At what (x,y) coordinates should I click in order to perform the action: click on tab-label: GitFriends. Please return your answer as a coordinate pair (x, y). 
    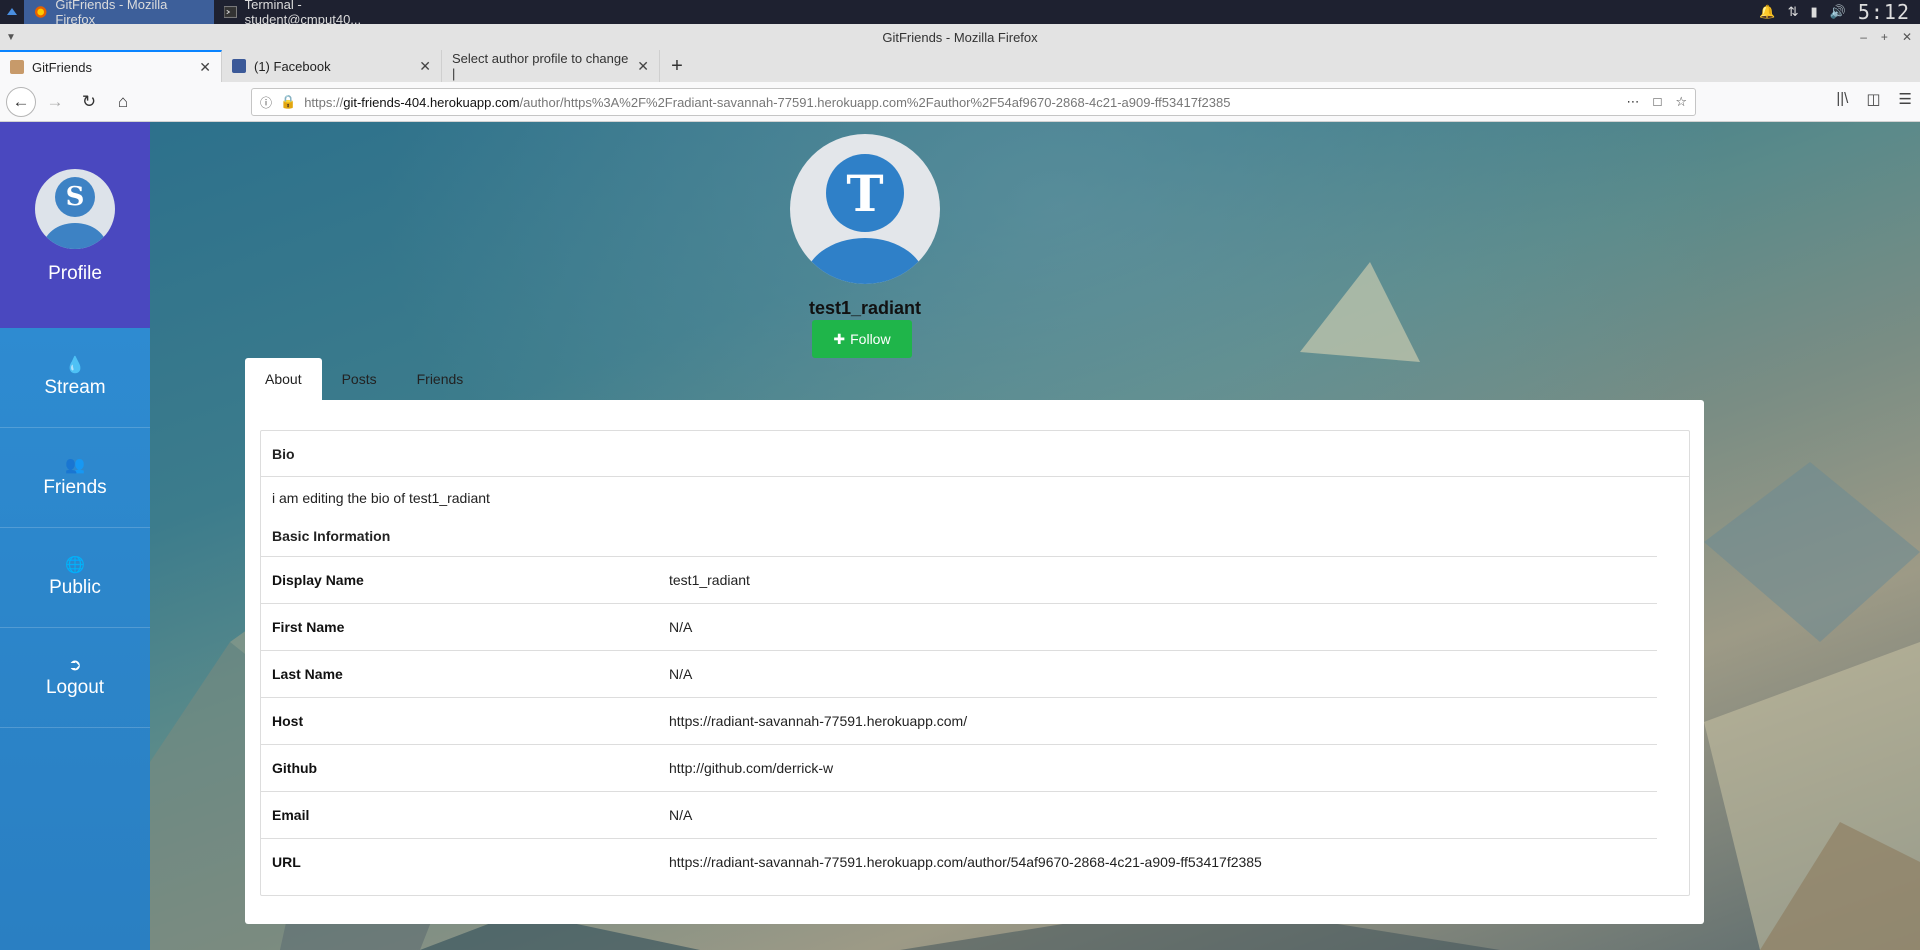
    Looking at the image, I should click on (62, 67).